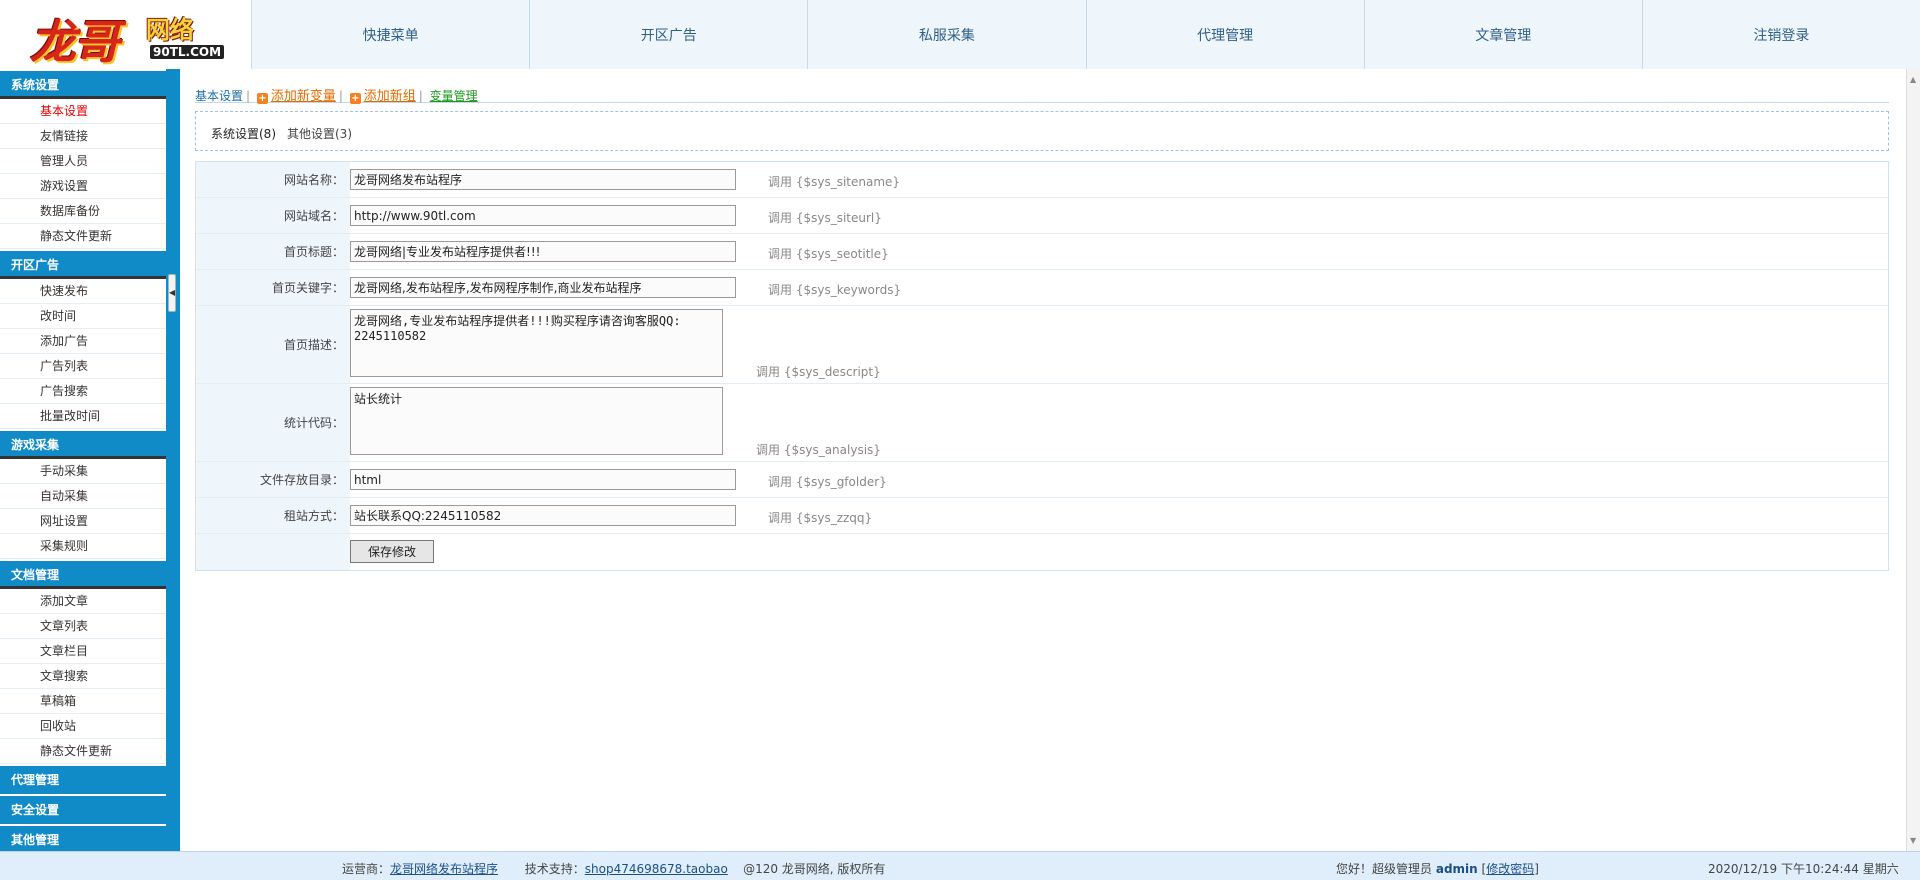 The height and width of the screenshot is (880, 1920). Describe the element at coordinates (273, 179) in the screenshot. I see `label-sitename: 网站名称：` at that location.